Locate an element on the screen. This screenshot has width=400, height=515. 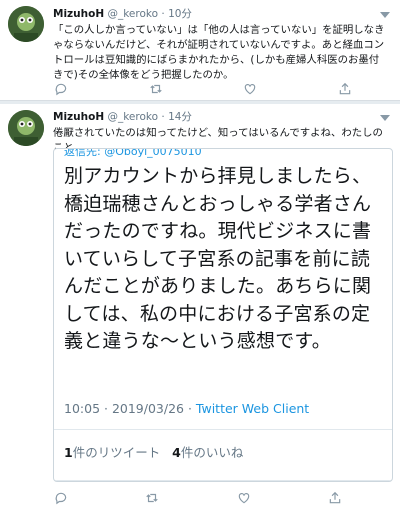
quoted-reply-to: 返信先: @Oboyi_0075010 is located at coordinates (133, 154).